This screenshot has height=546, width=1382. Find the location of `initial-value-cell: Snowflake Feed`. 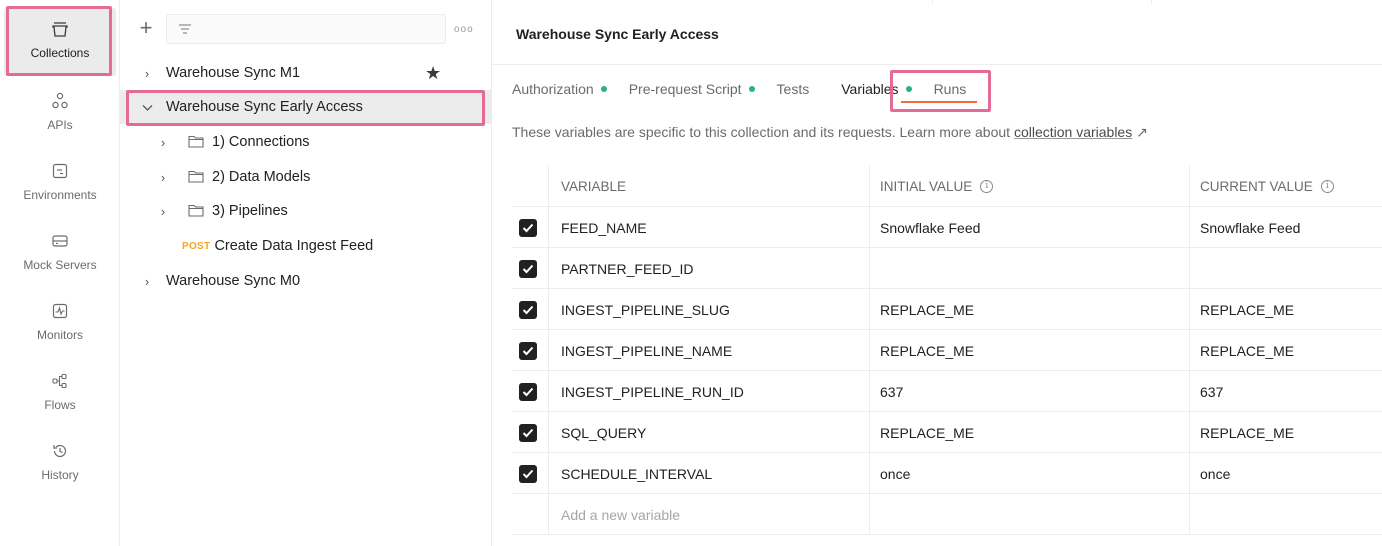

initial-value-cell: Snowflake Feed is located at coordinates (1029, 227).